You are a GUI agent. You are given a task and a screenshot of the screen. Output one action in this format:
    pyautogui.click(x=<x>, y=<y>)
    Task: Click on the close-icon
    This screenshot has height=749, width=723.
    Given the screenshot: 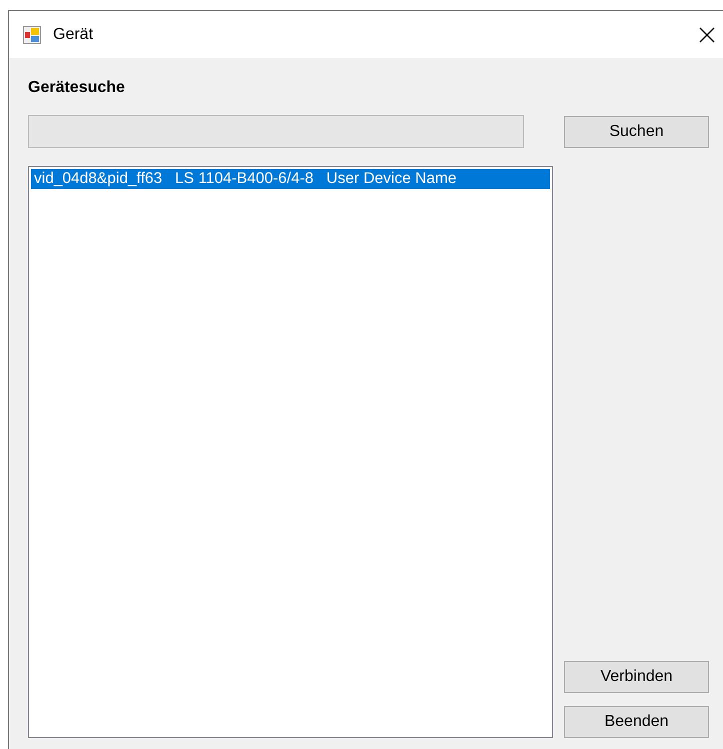 What is the action you would take?
    pyautogui.click(x=707, y=34)
    